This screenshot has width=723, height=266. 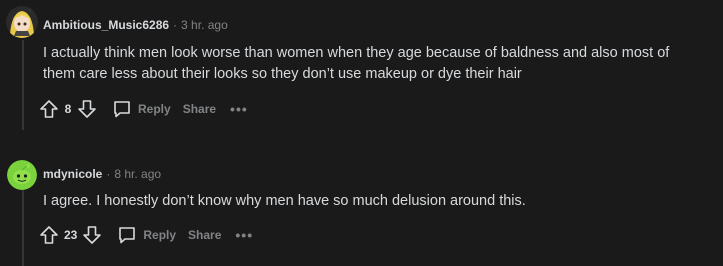 I want to click on comment-actions: 23 Reply Share •••, so click(x=149, y=235).